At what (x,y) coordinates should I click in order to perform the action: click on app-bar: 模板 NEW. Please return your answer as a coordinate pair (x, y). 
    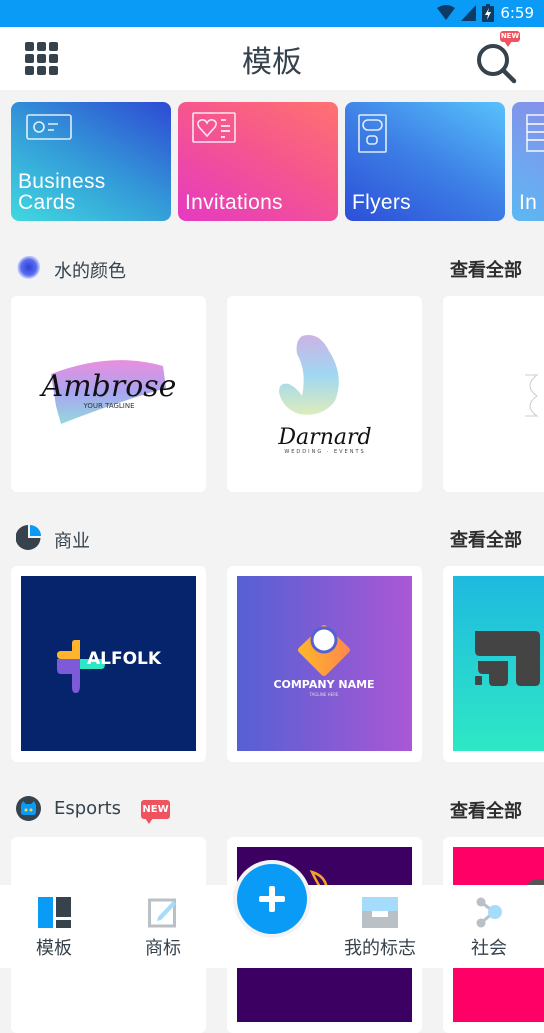
    Looking at the image, I should click on (272, 58).